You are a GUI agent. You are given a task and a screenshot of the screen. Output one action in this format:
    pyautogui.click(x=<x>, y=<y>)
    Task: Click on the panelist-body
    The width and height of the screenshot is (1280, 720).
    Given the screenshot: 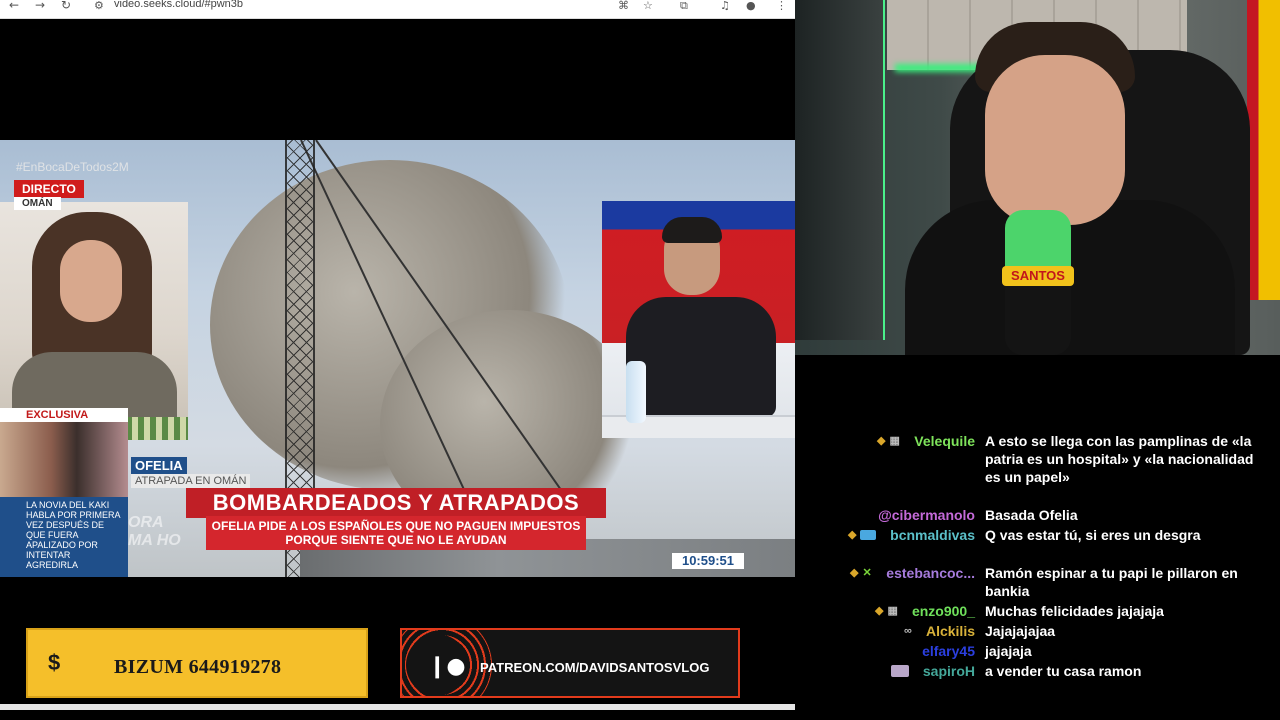 What is the action you would take?
    pyautogui.click(x=701, y=357)
    